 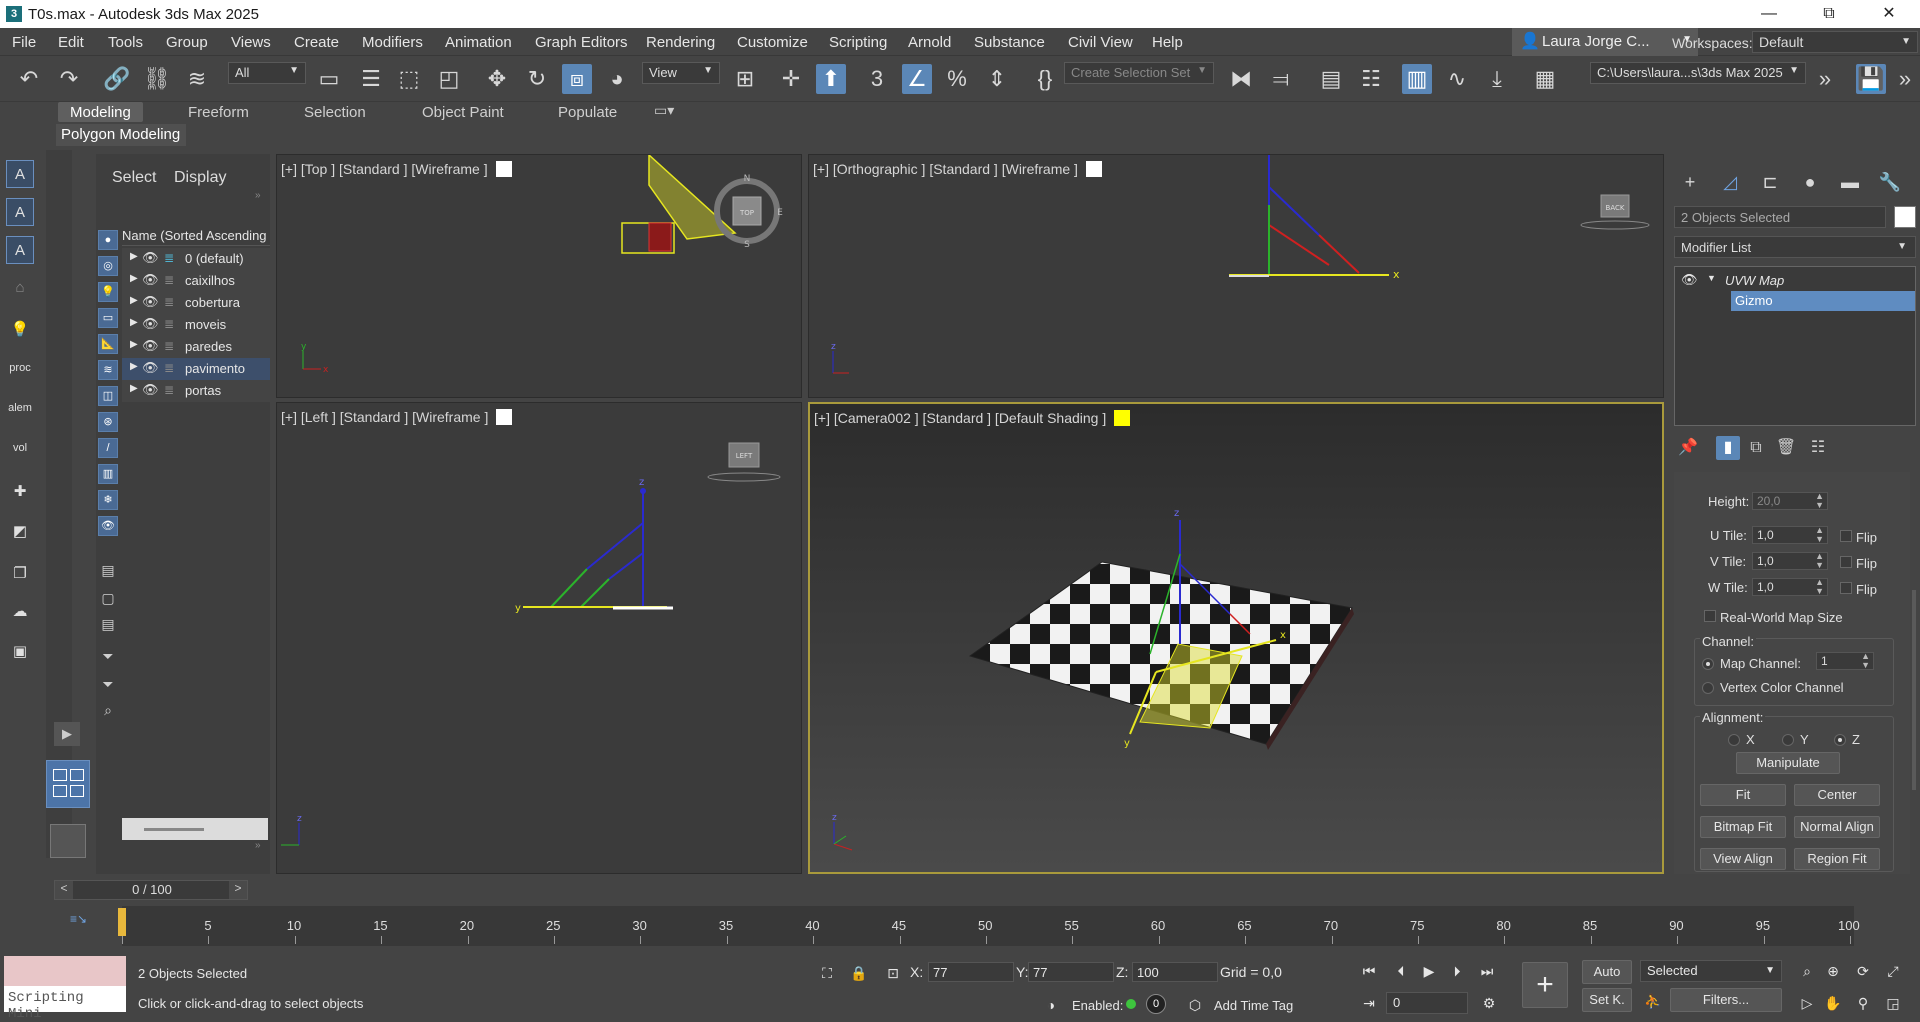 What do you see at coordinates (1795, 247) in the screenshot?
I see `modifier-list-dropdown: Modifier List ▼` at bounding box center [1795, 247].